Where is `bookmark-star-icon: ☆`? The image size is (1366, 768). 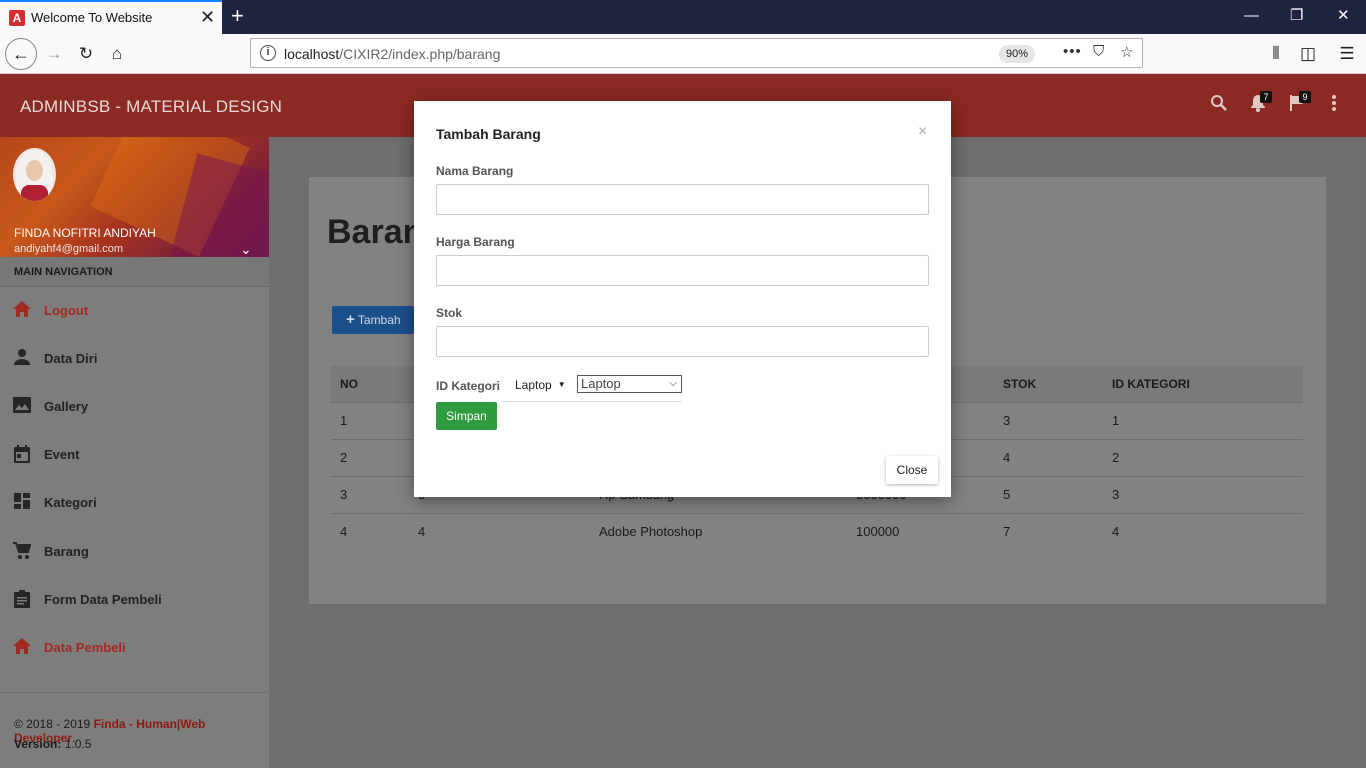
bookmark-star-icon: ☆ is located at coordinates (1126, 52).